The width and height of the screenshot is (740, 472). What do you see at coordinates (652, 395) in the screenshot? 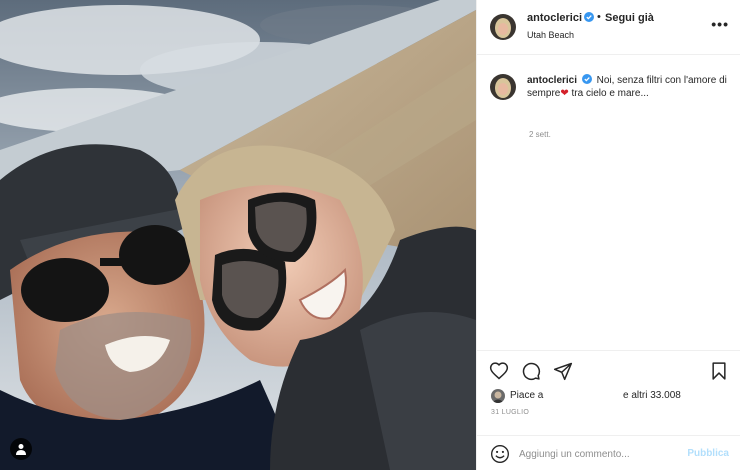
I see `likes-others-link: e altri 33.008` at bounding box center [652, 395].